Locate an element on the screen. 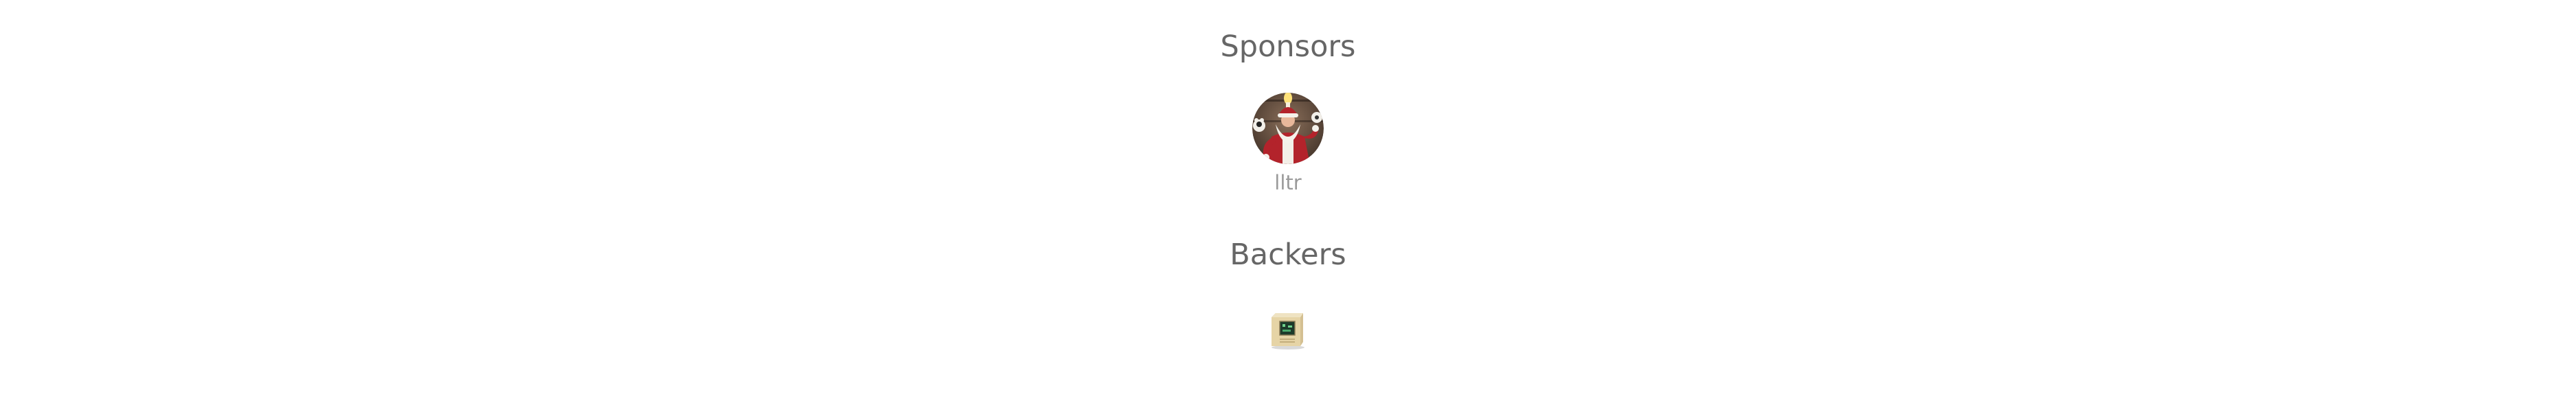  backer-link is located at coordinates (1288, 329).